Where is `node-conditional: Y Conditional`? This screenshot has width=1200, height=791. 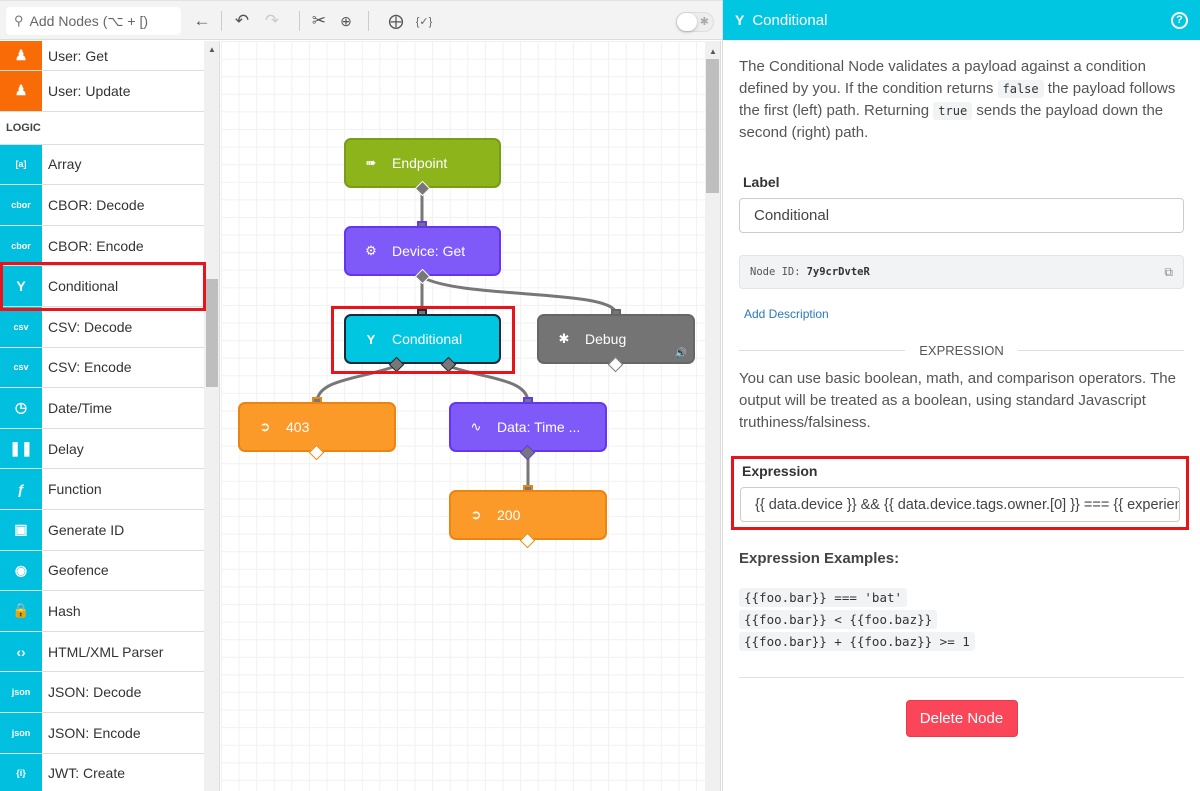 node-conditional: Y Conditional is located at coordinates (422, 339).